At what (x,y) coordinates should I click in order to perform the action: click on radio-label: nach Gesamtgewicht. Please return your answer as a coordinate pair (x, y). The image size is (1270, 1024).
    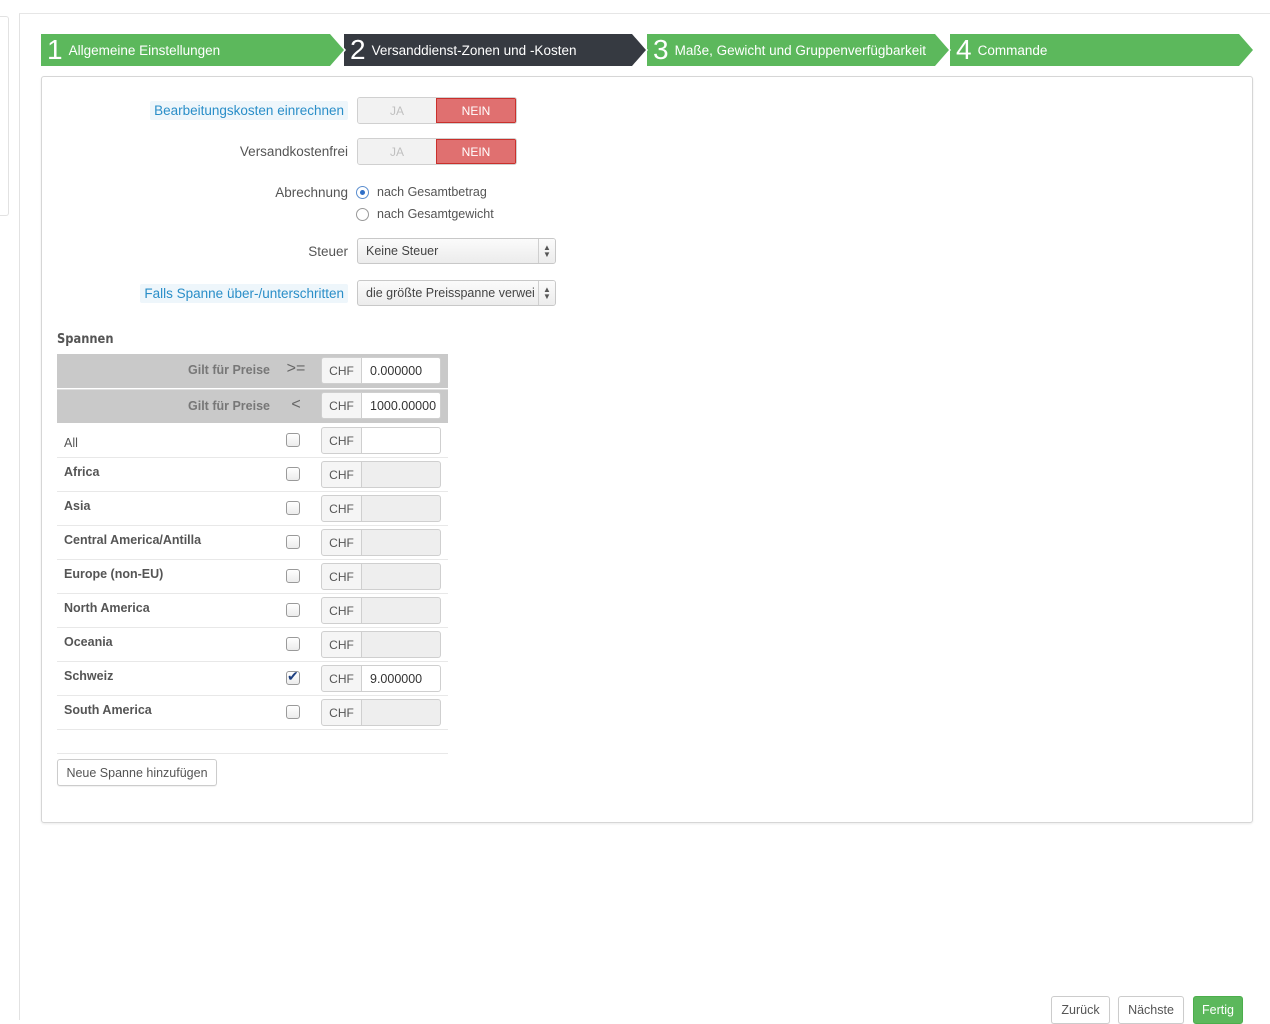
    Looking at the image, I should click on (435, 214).